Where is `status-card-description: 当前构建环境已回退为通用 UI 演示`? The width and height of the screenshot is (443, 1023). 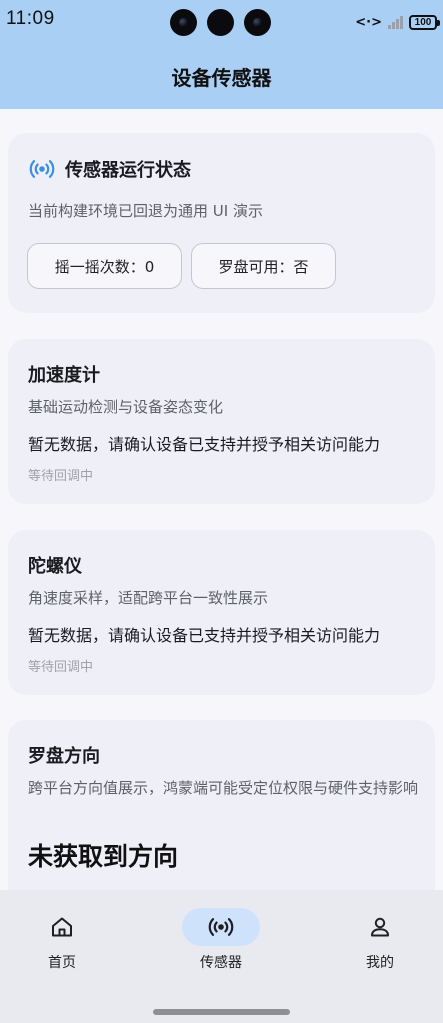 status-card-description: 当前构建环境已回退为通用 UI 演示 is located at coordinates (145, 211).